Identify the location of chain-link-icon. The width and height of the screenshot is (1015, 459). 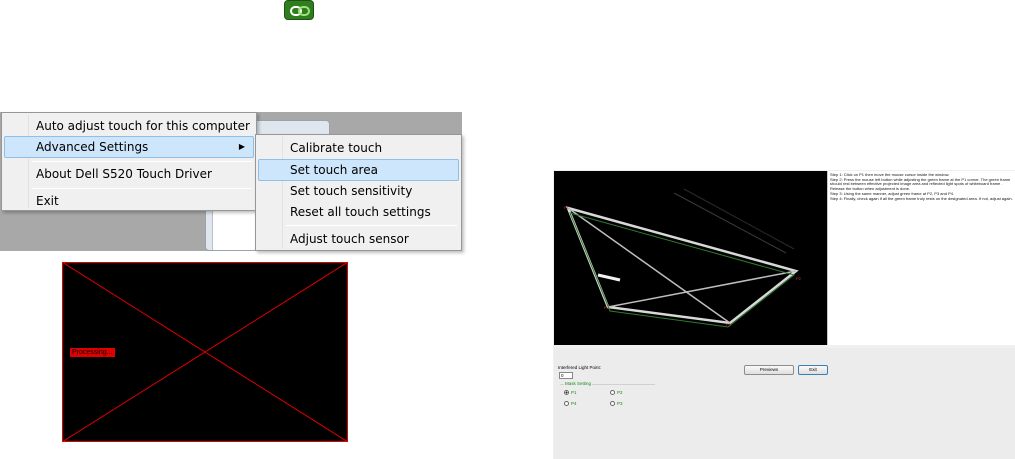
(300, 11).